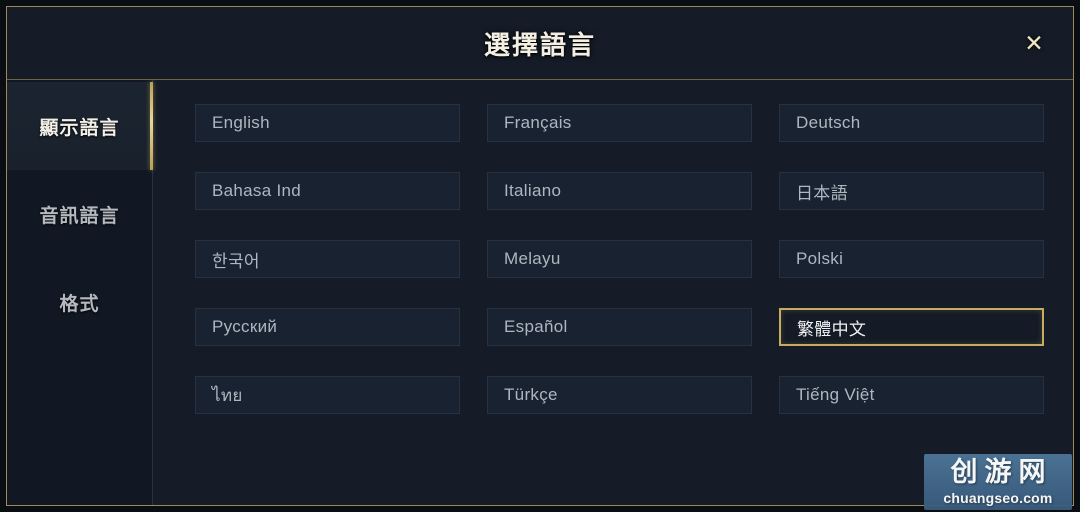 This screenshot has height=512, width=1080. I want to click on language-option-8: Polski, so click(911, 259).